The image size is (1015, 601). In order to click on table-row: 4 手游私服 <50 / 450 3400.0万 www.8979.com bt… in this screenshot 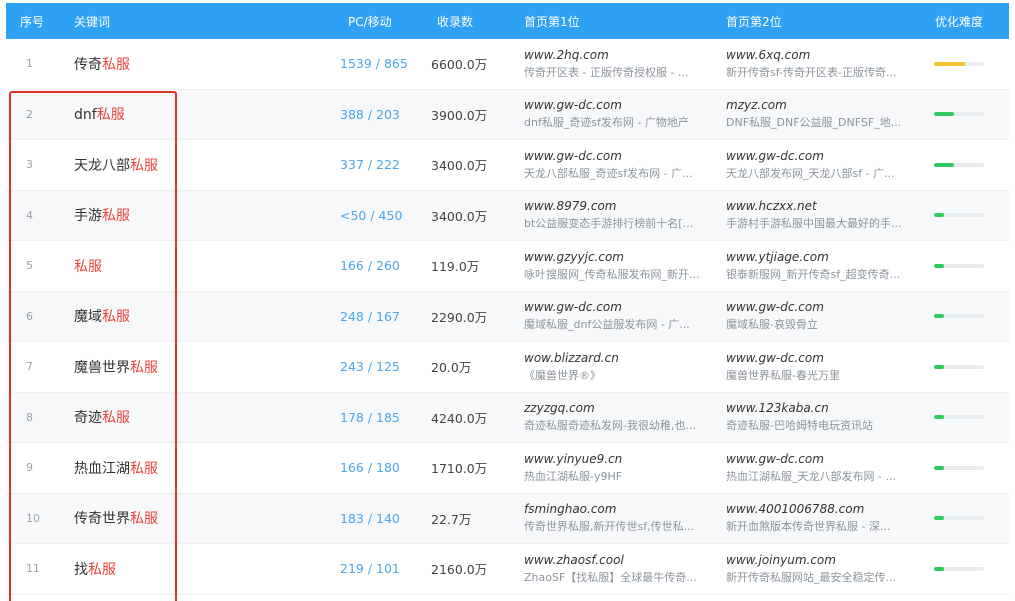, I will do `click(507, 215)`.